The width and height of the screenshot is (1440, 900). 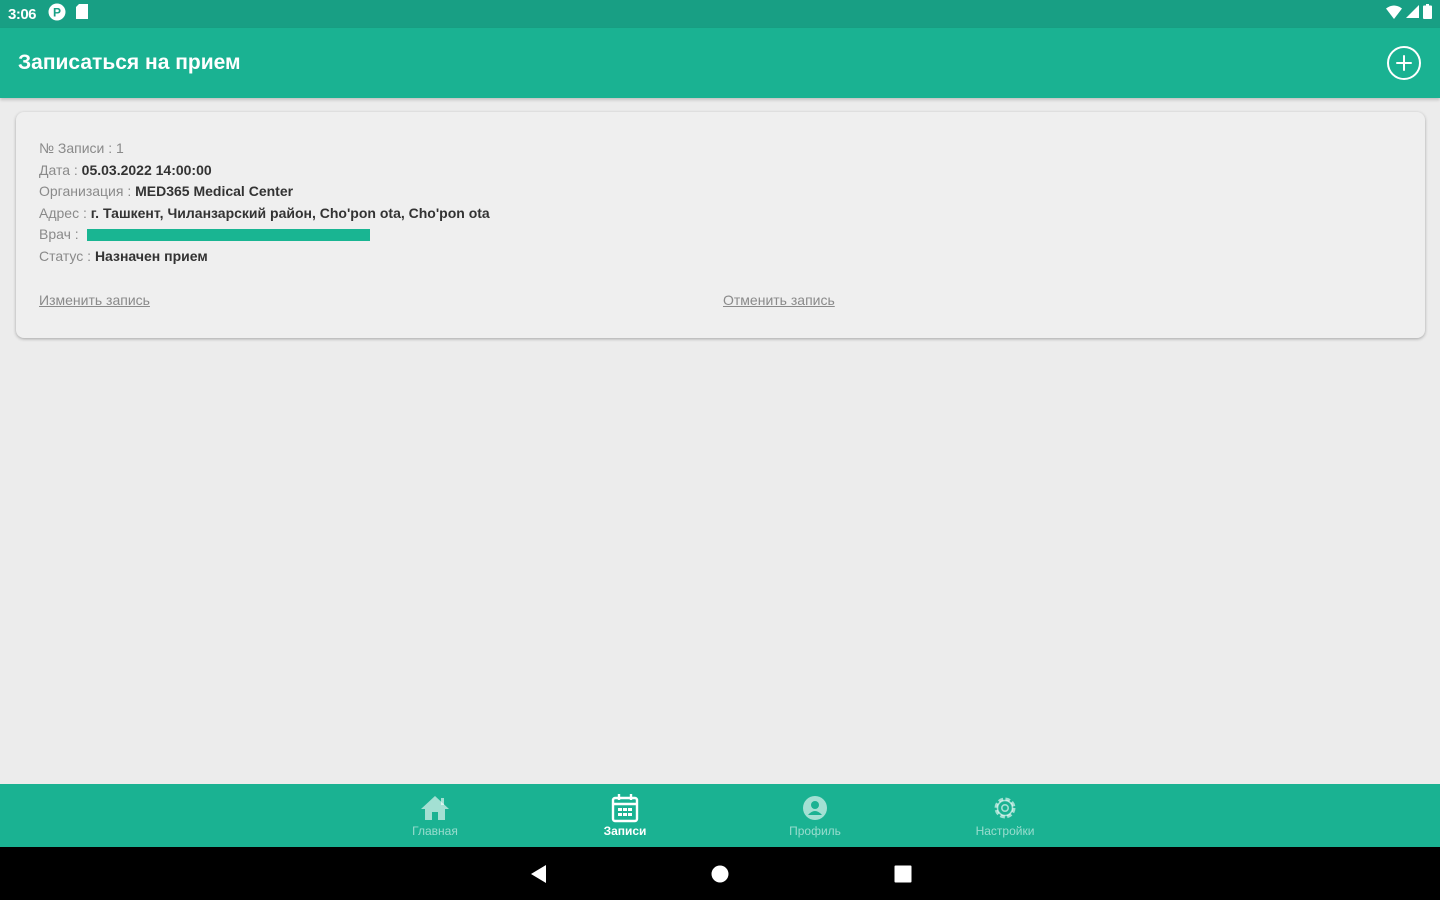 I want to click on calendar-icon, so click(x=625, y=808).